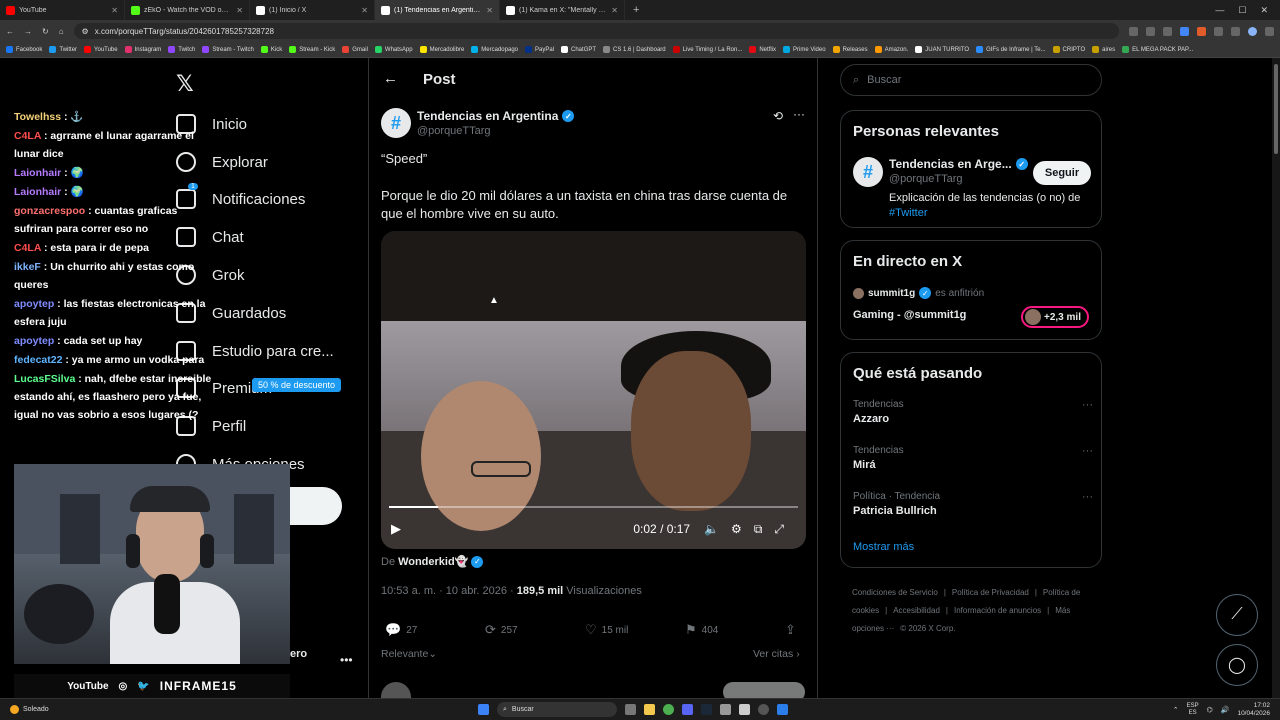 This screenshot has width=1280, height=720. I want to click on chevron-up-icon: ⌃, so click(1176, 710).